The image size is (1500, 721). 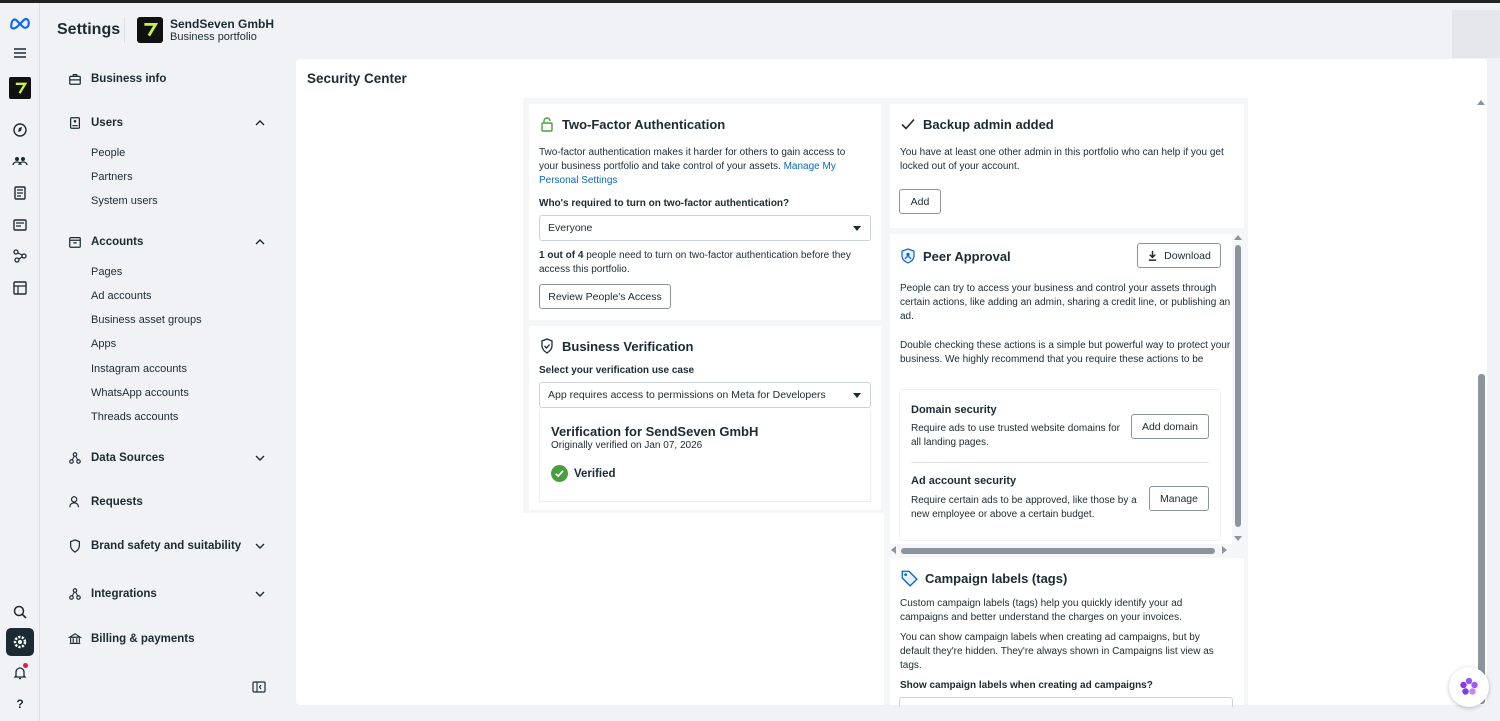 I want to click on nav-accounts: Accounts, so click(x=168, y=242).